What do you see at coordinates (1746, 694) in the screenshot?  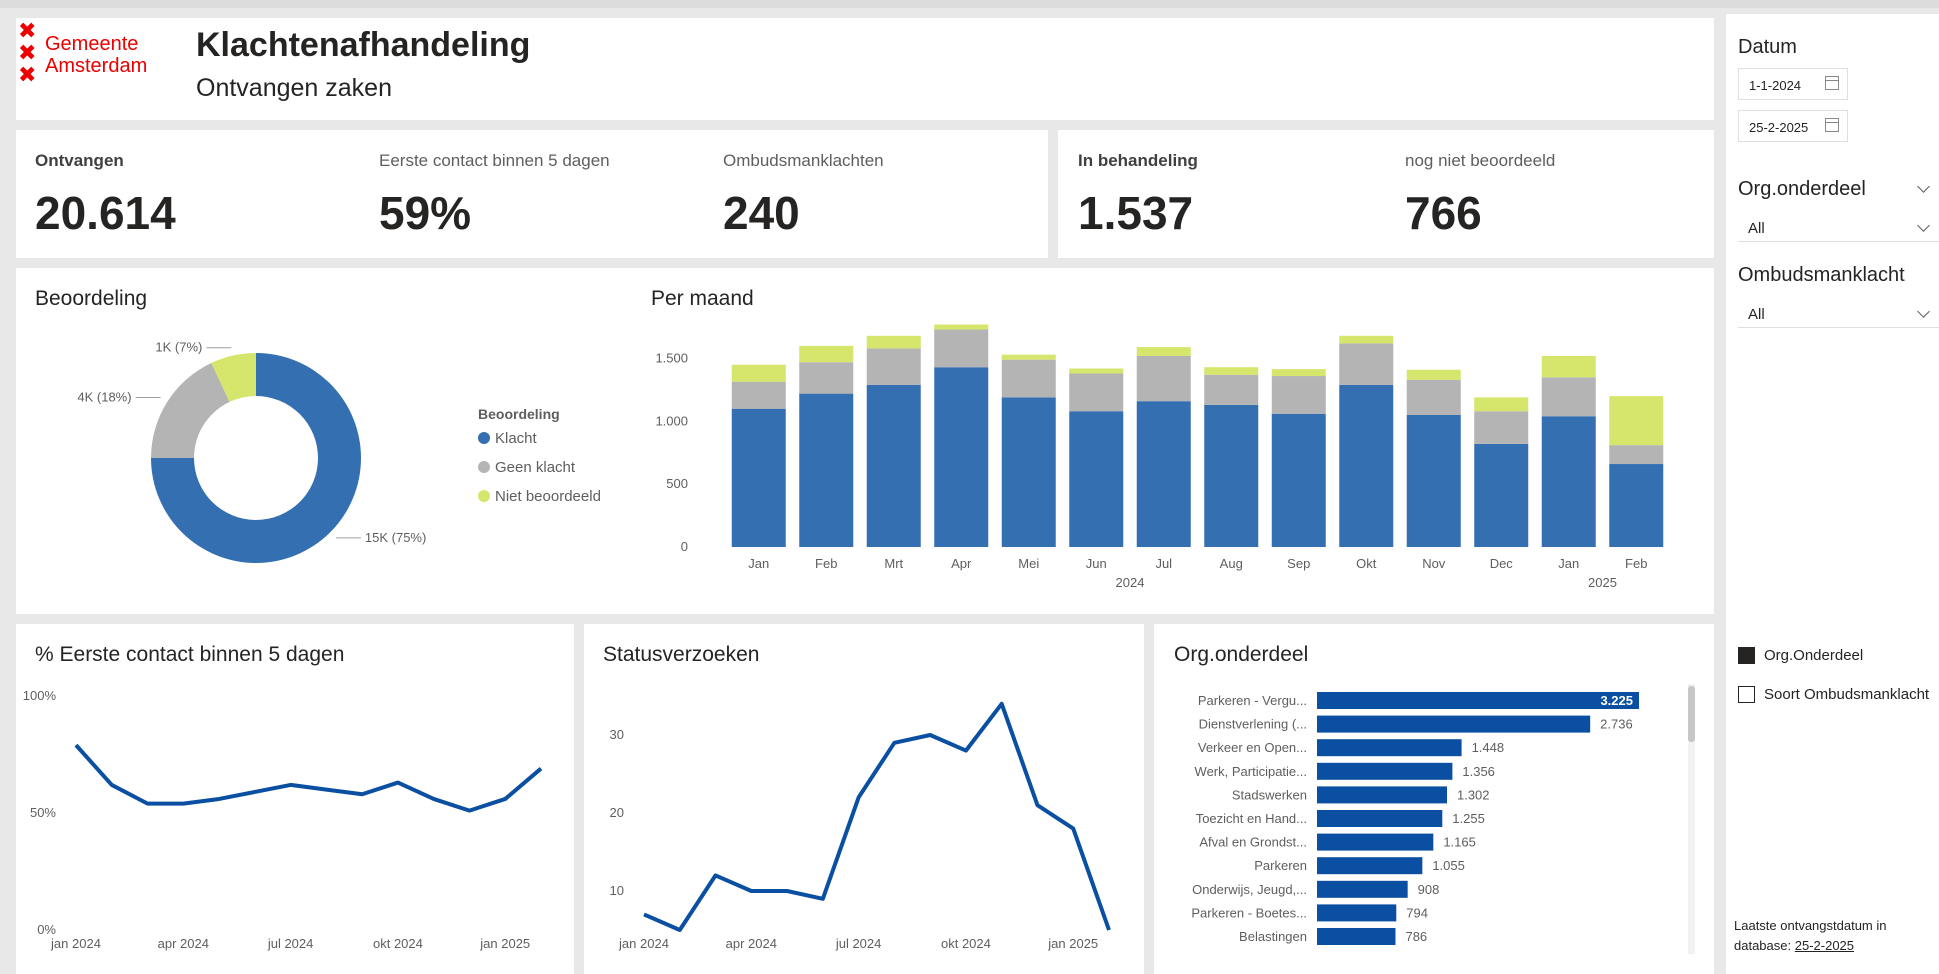 I see `soort-ombudsmanklacht-toggle` at bounding box center [1746, 694].